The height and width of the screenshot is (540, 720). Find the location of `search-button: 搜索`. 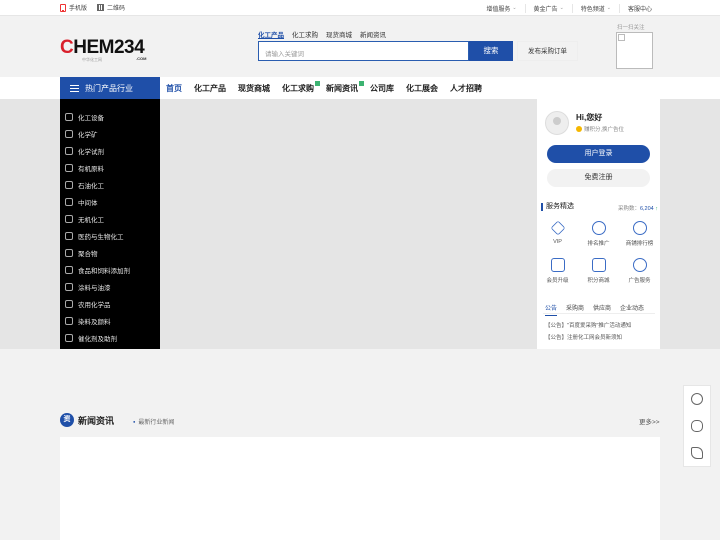

search-button: 搜索 is located at coordinates (491, 51).